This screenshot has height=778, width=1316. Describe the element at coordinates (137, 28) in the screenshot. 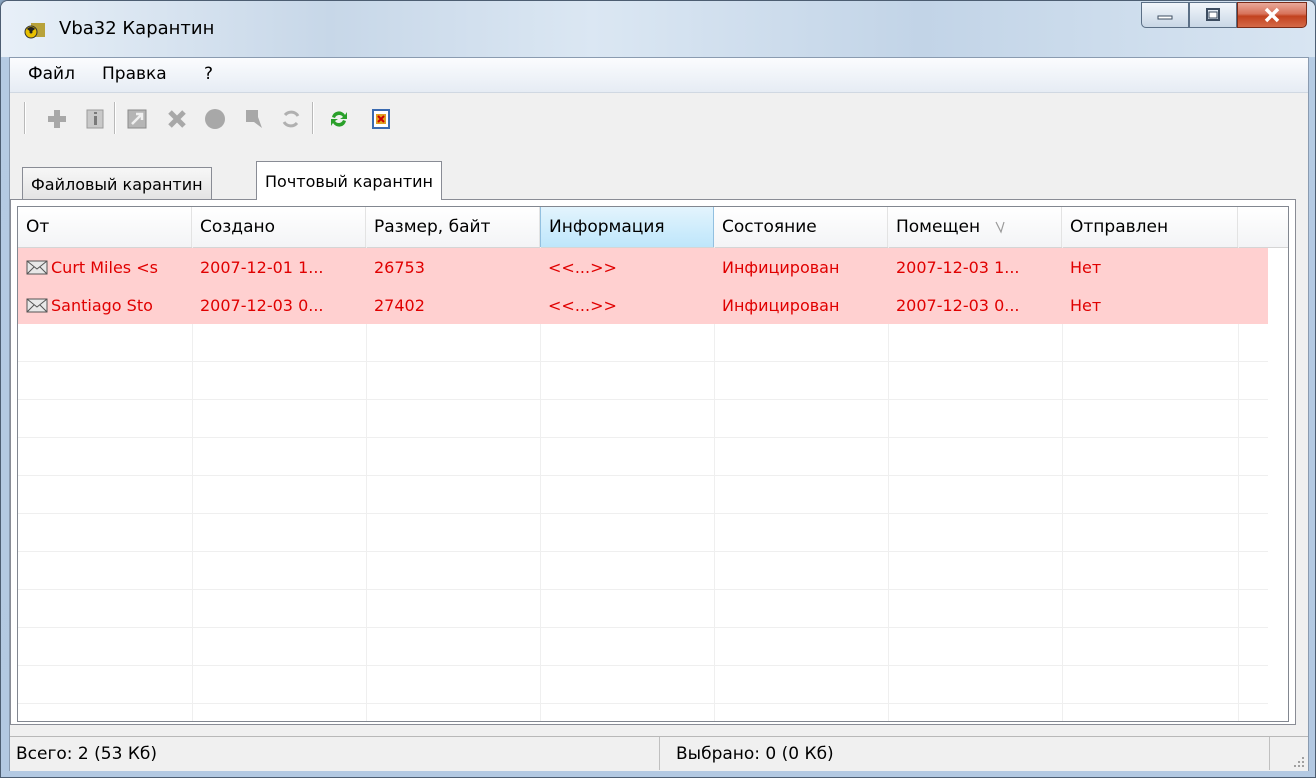

I see `window-title: Vba32 Карантин` at that location.